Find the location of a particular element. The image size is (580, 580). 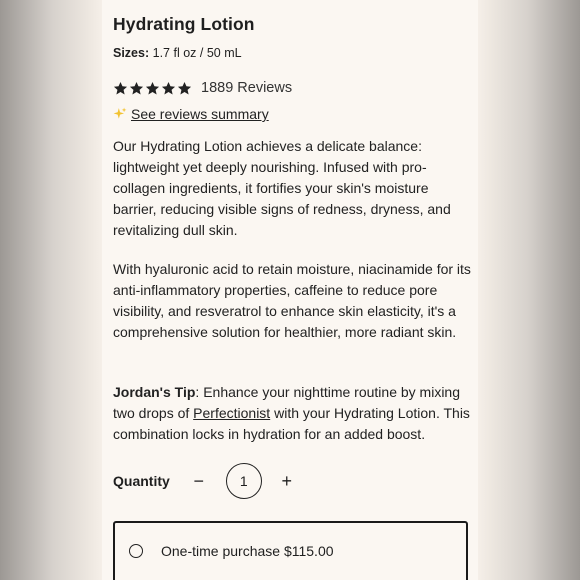

quantity-value: 1 is located at coordinates (243, 481).